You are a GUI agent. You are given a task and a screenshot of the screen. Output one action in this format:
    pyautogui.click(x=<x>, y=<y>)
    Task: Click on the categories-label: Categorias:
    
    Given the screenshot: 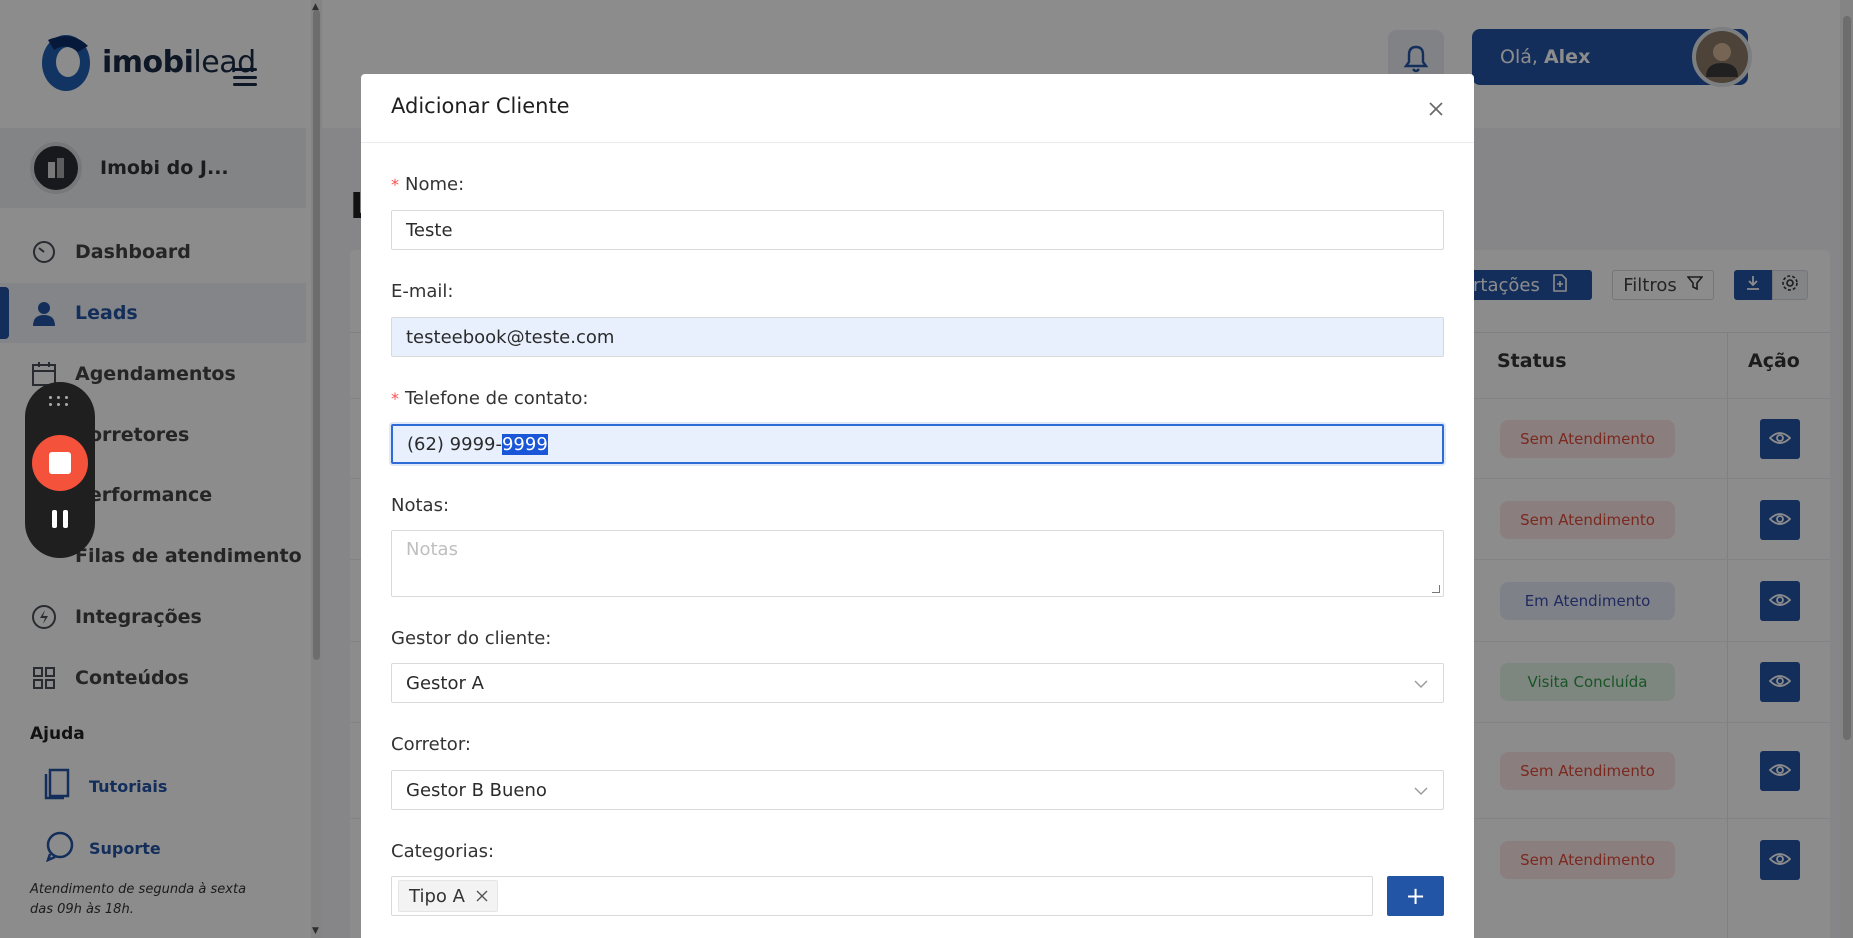 What is the action you would take?
    pyautogui.click(x=443, y=851)
    